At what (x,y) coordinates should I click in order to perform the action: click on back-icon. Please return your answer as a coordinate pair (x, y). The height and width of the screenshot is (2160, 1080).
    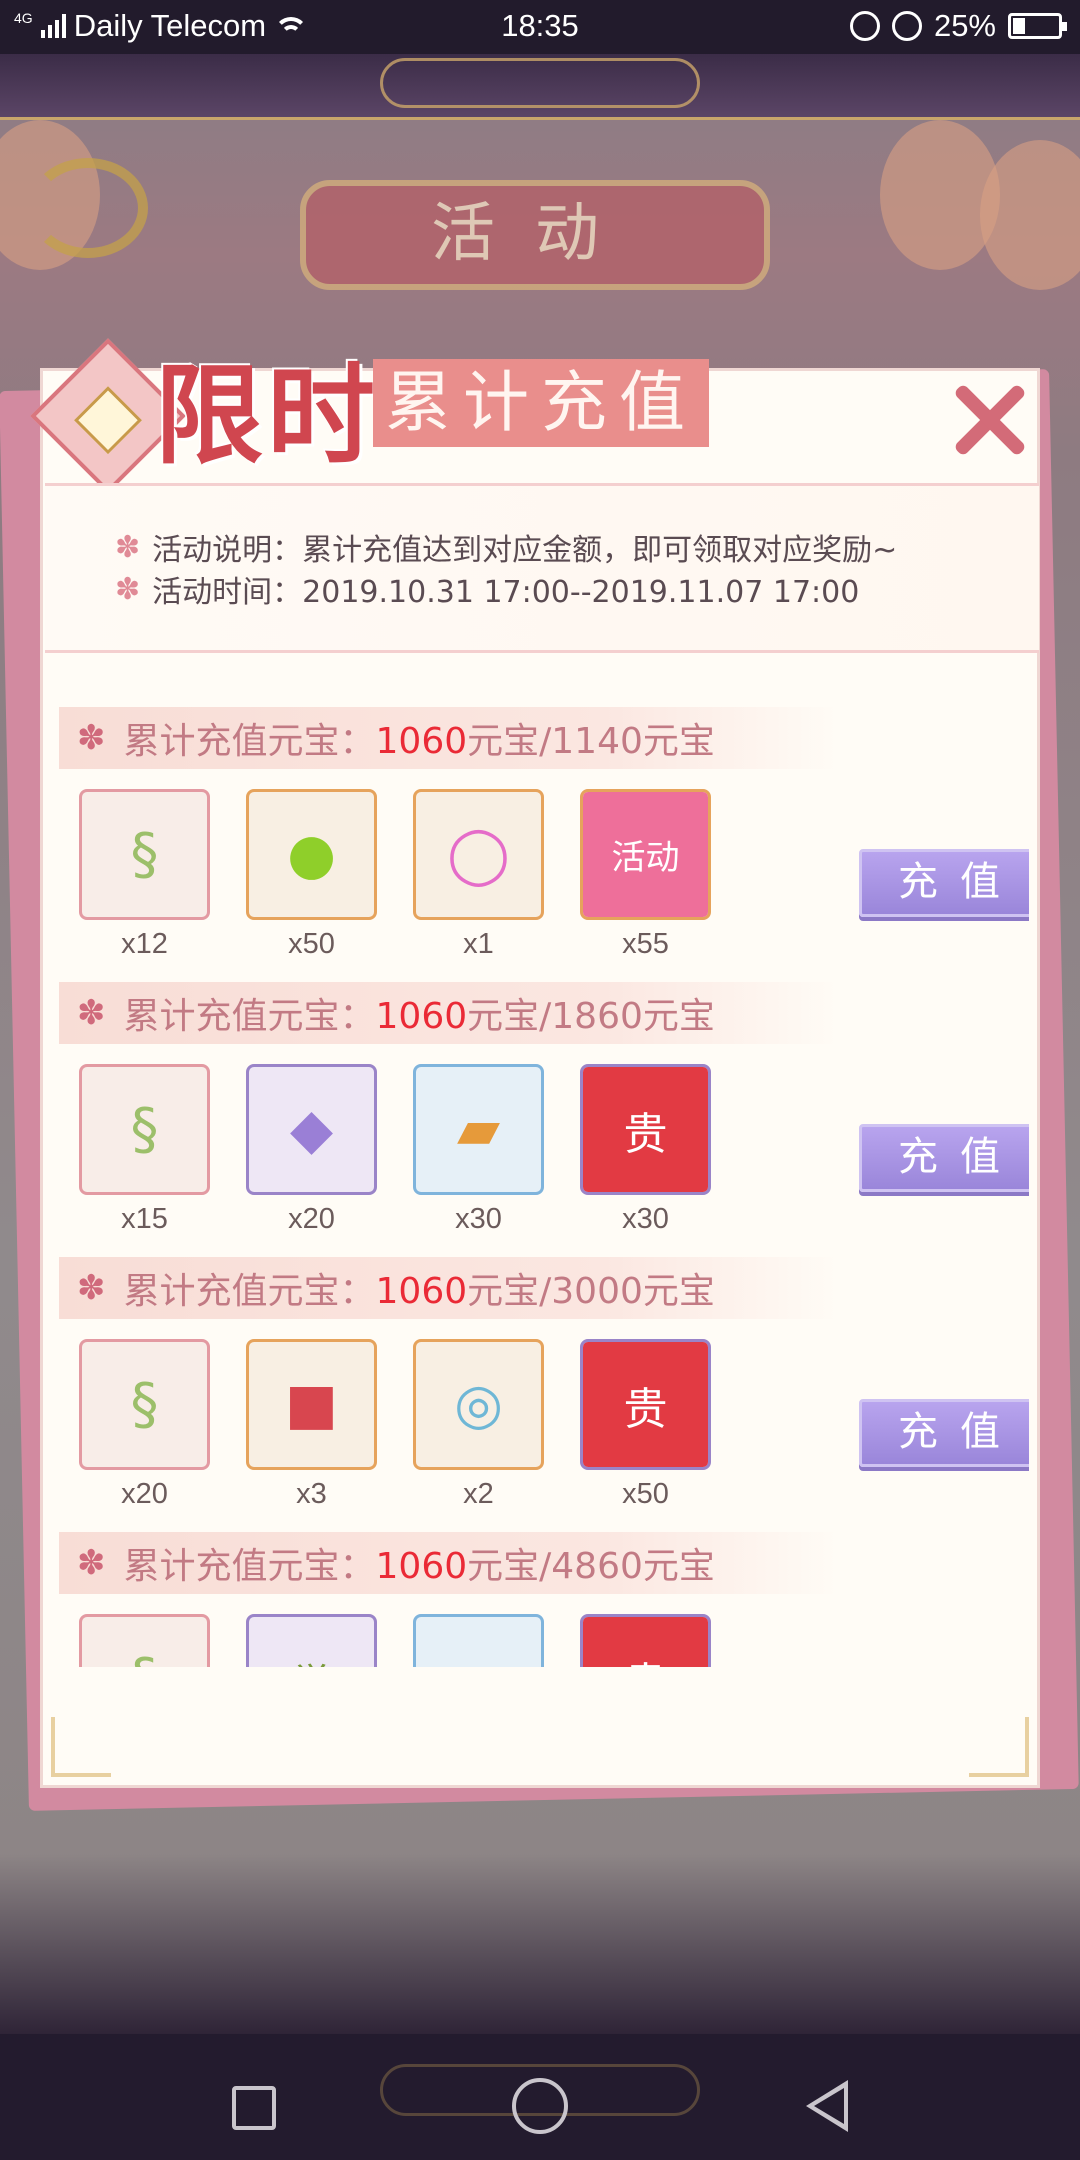
    Looking at the image, I should click on (827, 2106).